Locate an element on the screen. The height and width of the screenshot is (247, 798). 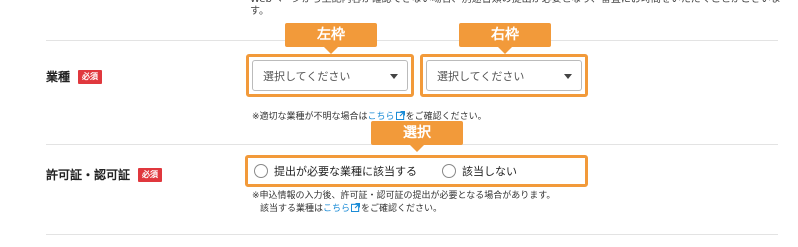
industry-select-left: 選択してください is located at coordinates (330, 75).